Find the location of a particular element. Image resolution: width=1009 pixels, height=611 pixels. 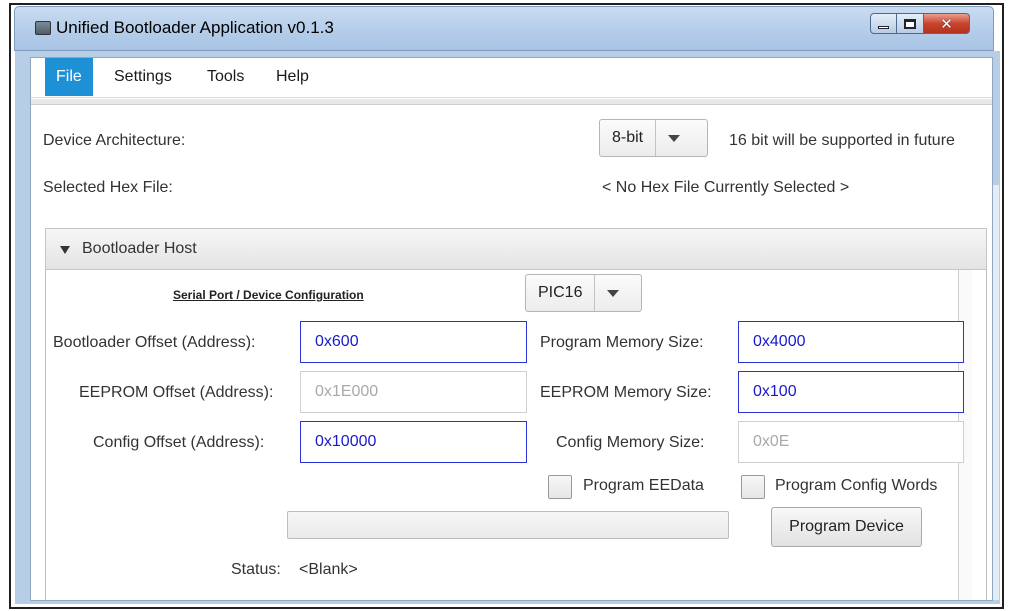

config-offset-field: 0x10000 is located at coordinates (413, 442).